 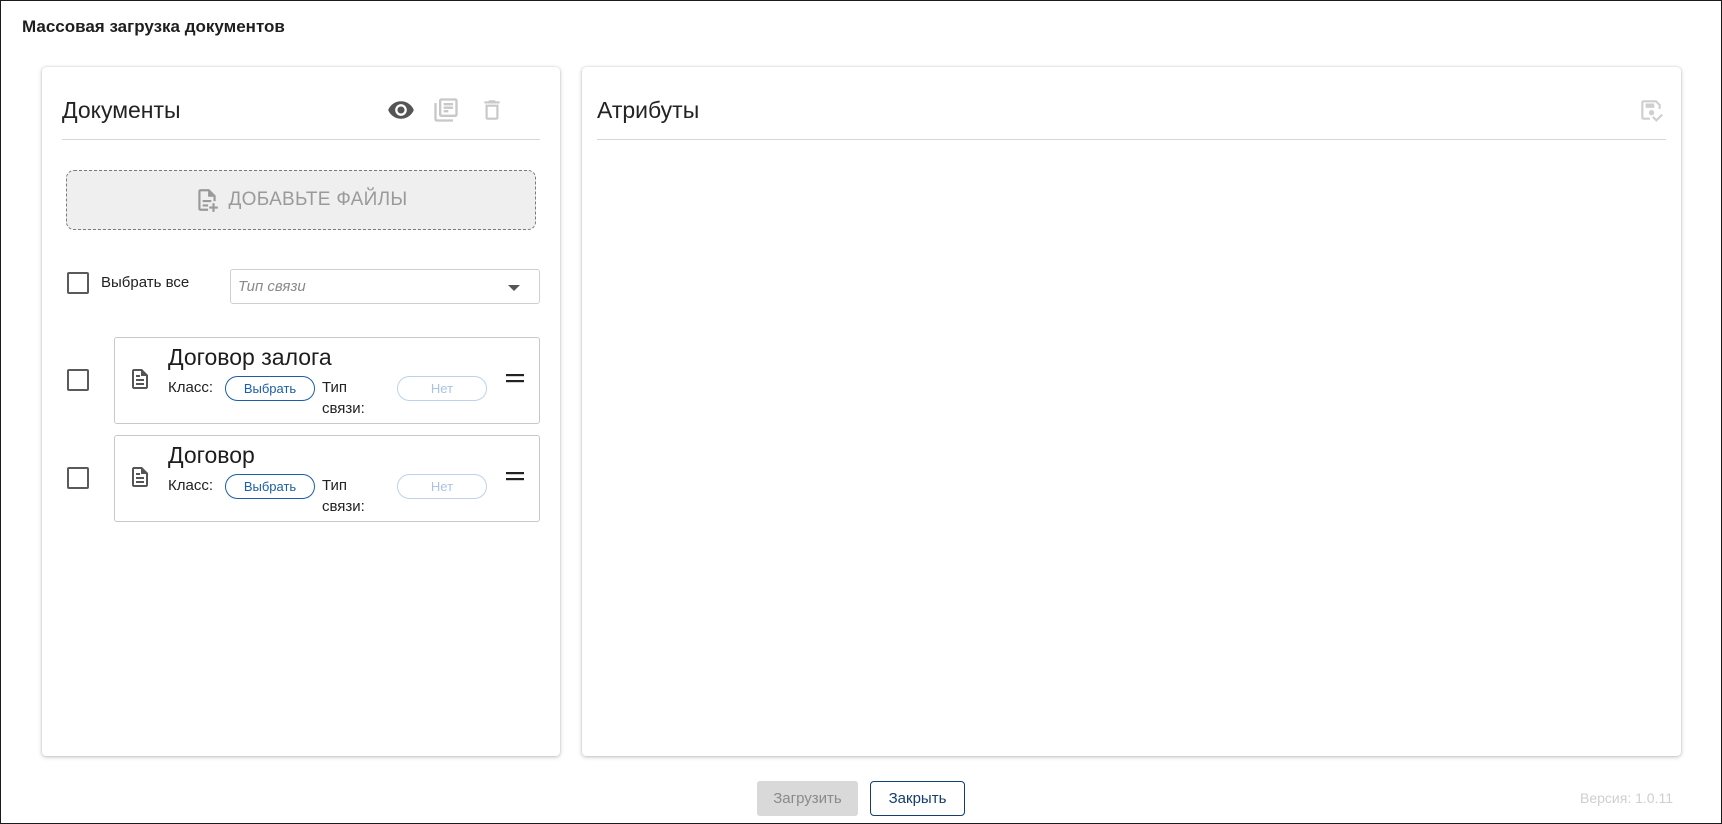 I want to click on eye-icon, so click(x=401, y=110).